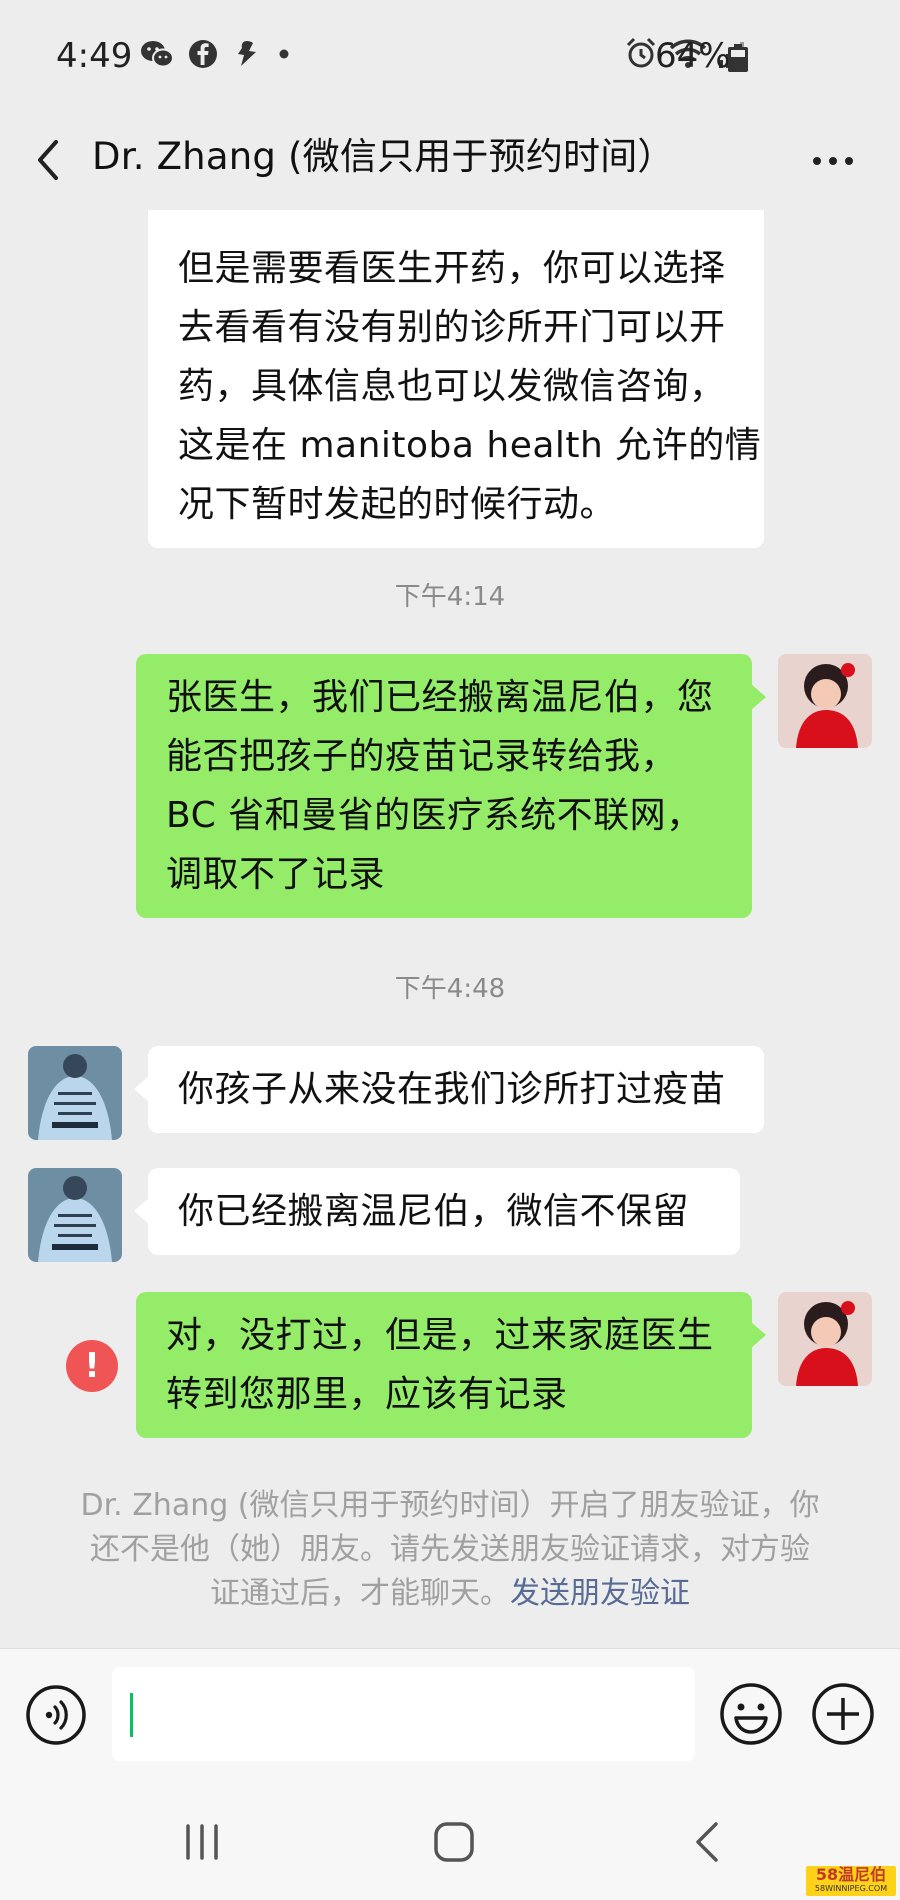  Describe the element at coordinates (247, 53) in the screenshot. I see `app-icon` at that location.